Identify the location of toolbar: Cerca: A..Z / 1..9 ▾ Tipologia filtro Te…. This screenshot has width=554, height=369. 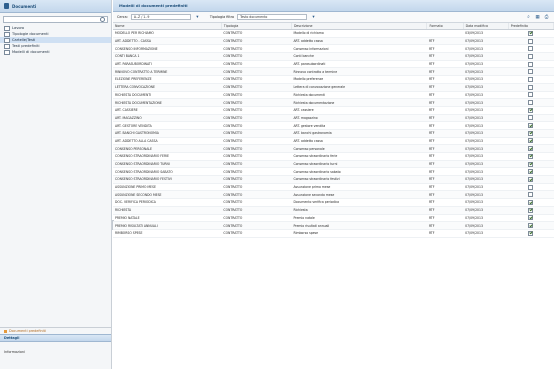
(333, 17).